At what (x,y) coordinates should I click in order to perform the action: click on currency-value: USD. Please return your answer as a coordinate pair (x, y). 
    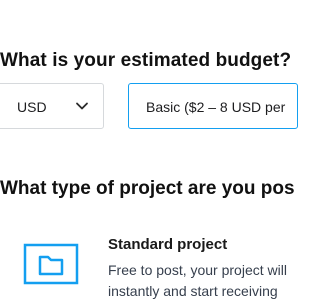
    Looking at the image, I should click on (32, 107).